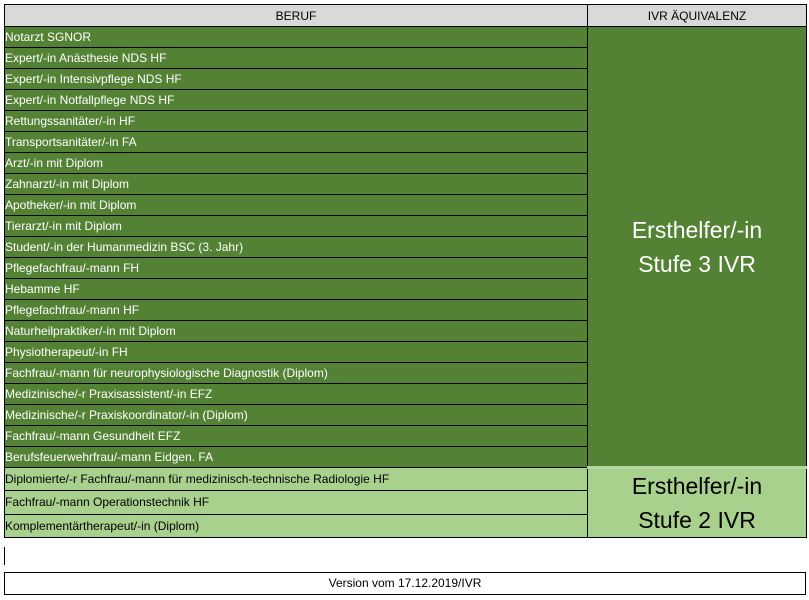 The height and width of the screenshot is (600, 809). Describe the element at coordinates (296, 121) in the screenshot. I see `beruf-cell: Rettungssanitäter/-in HF` at that location.